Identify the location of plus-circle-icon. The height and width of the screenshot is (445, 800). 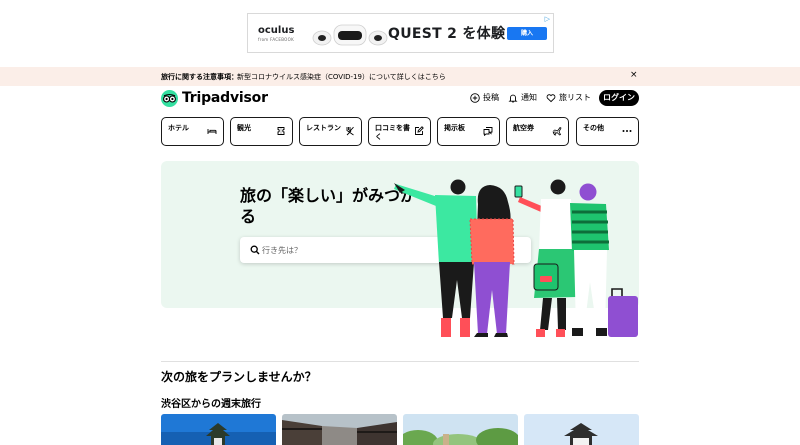
(475, 97).